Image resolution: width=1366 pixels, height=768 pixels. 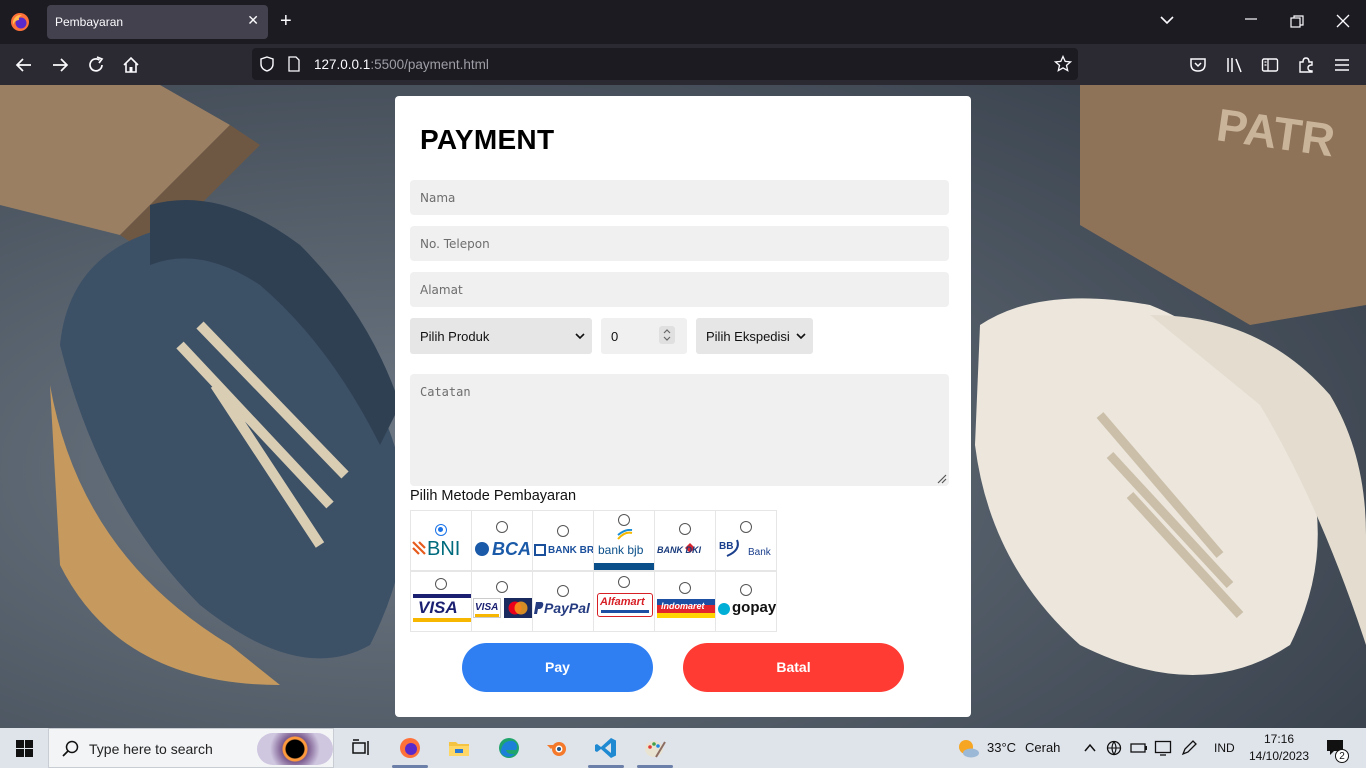 I want to click on vscode-icon, so click(x=606, y=748).